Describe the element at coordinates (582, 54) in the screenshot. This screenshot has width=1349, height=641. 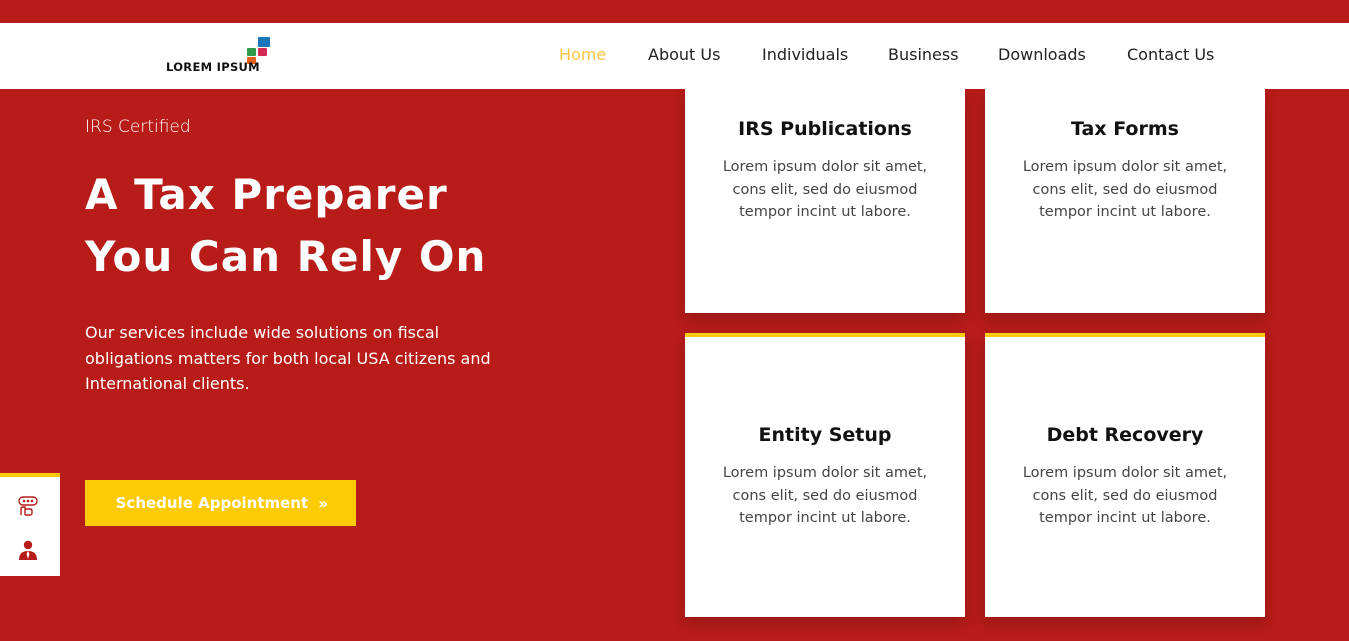
I see `nav-link-home: Home` at that location.